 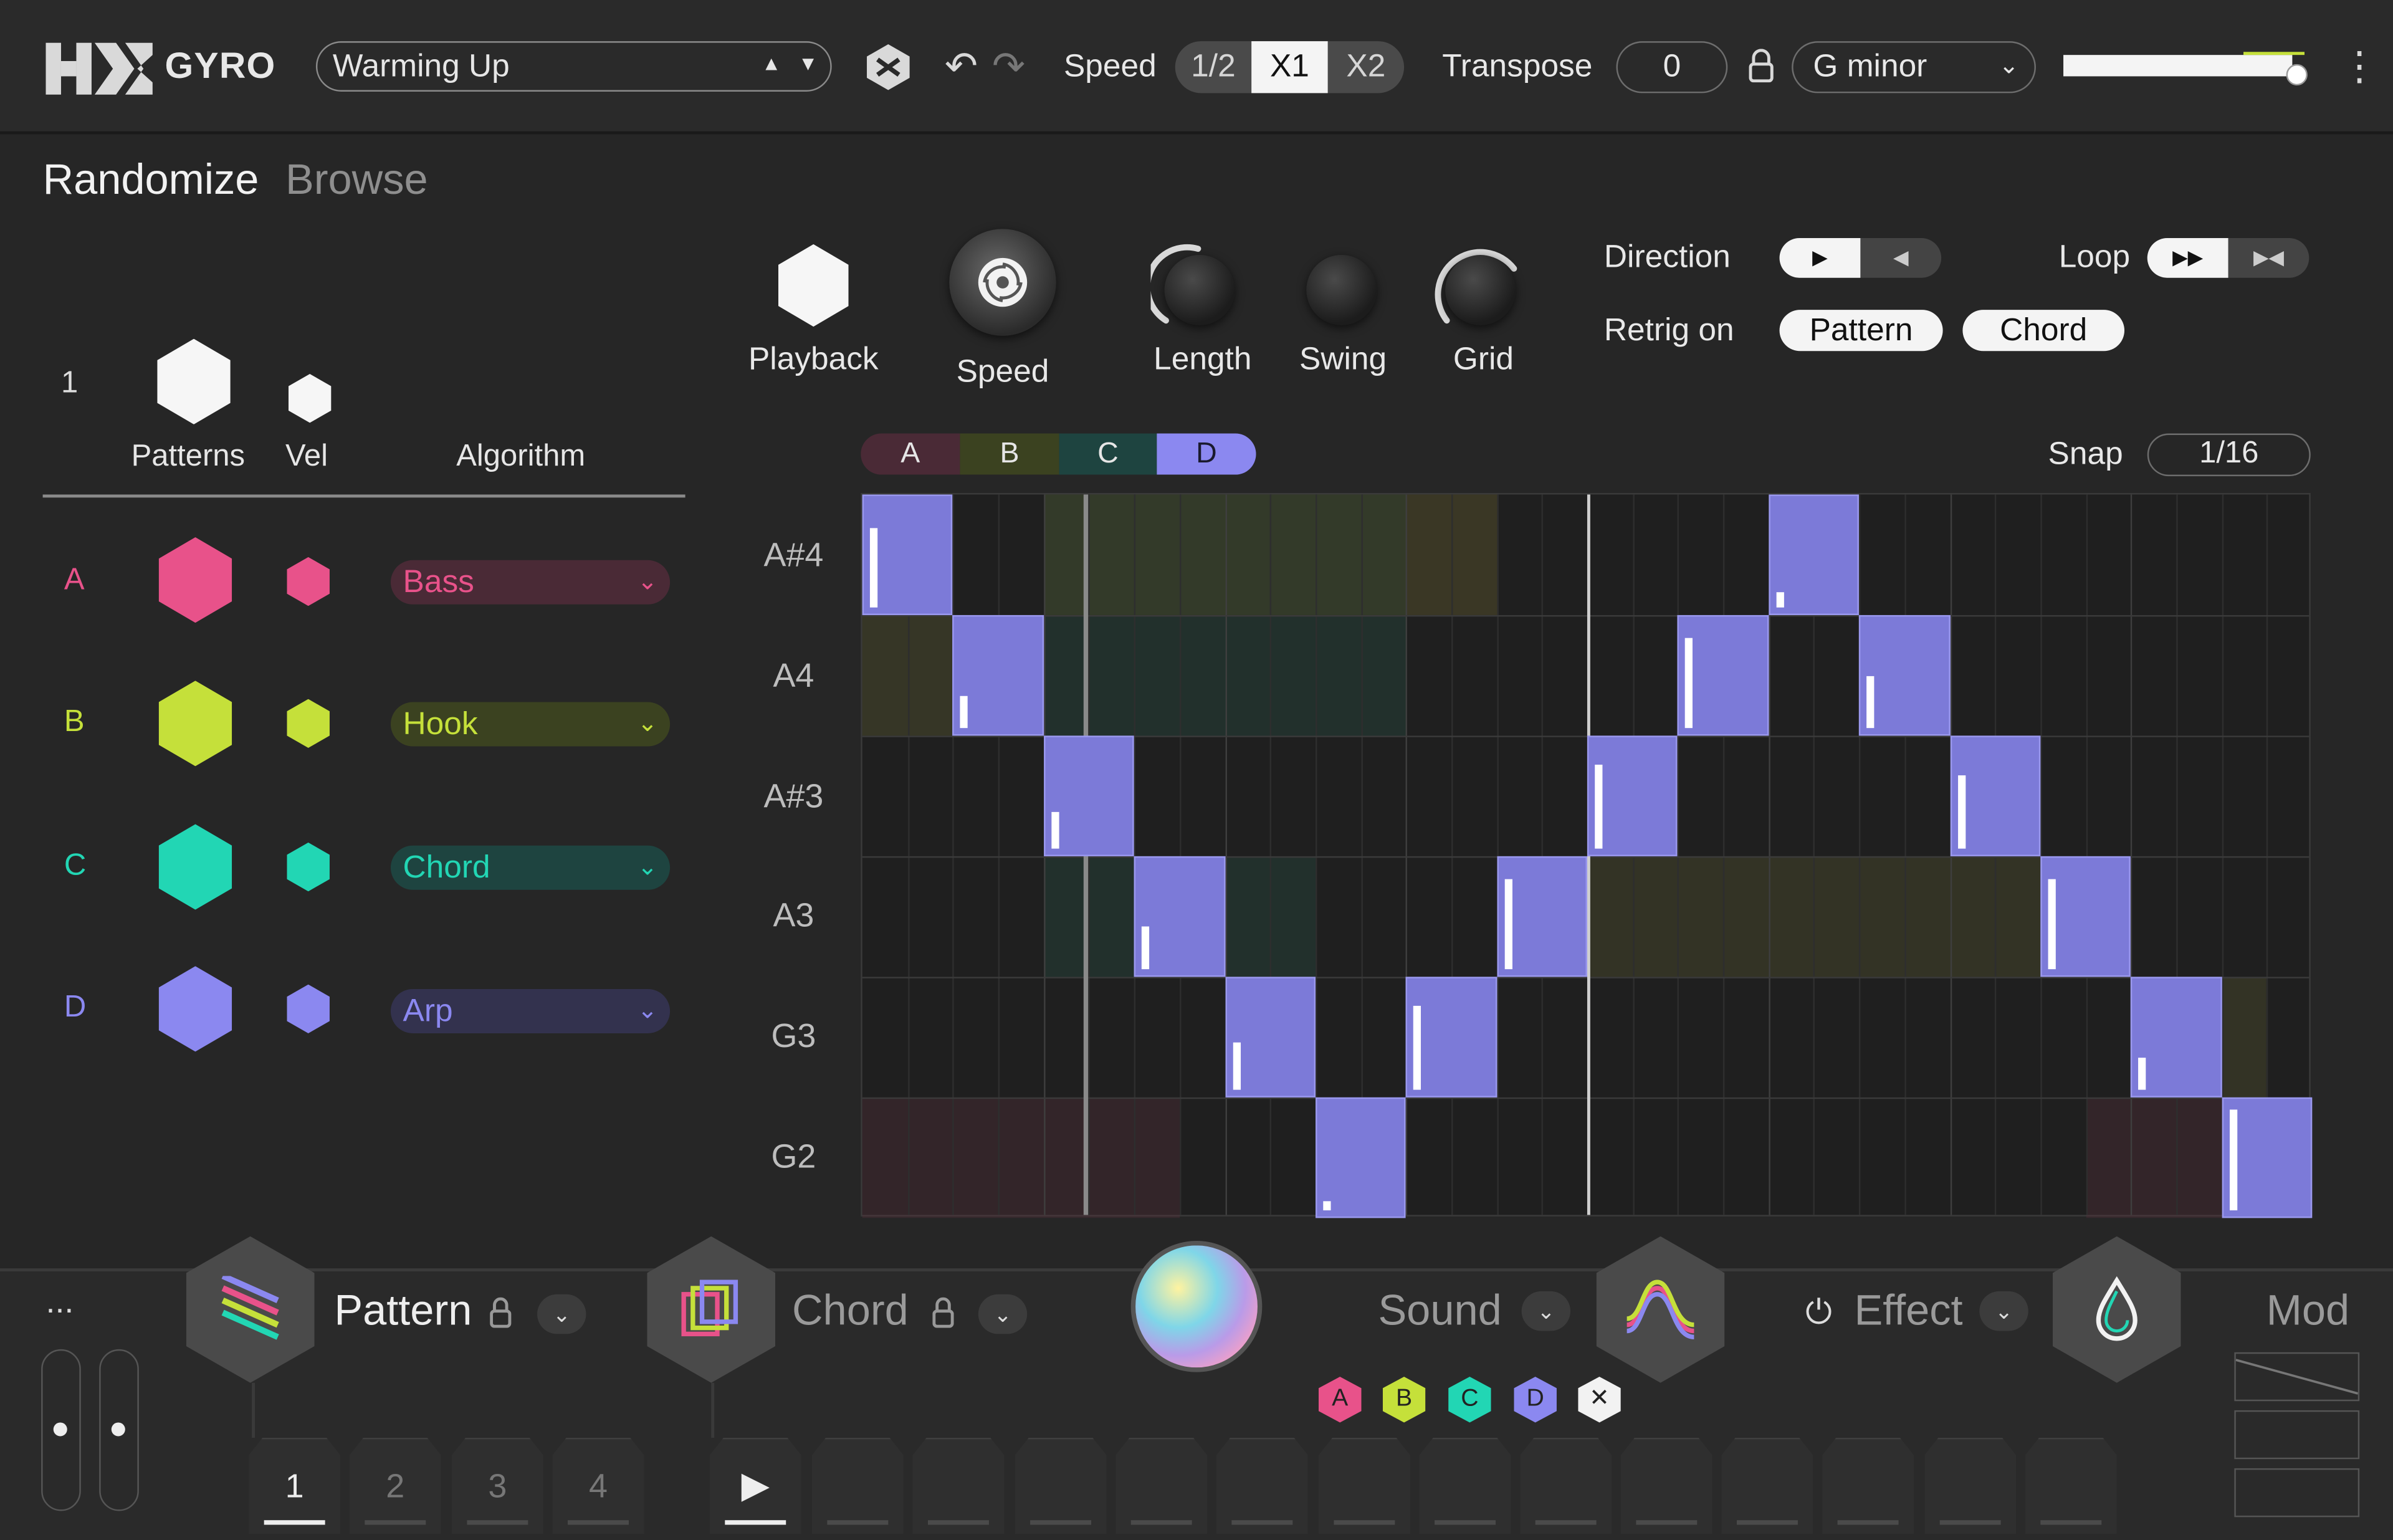 I want to click on retrig-chord-button: Chord, so click(x=2043, y=331).